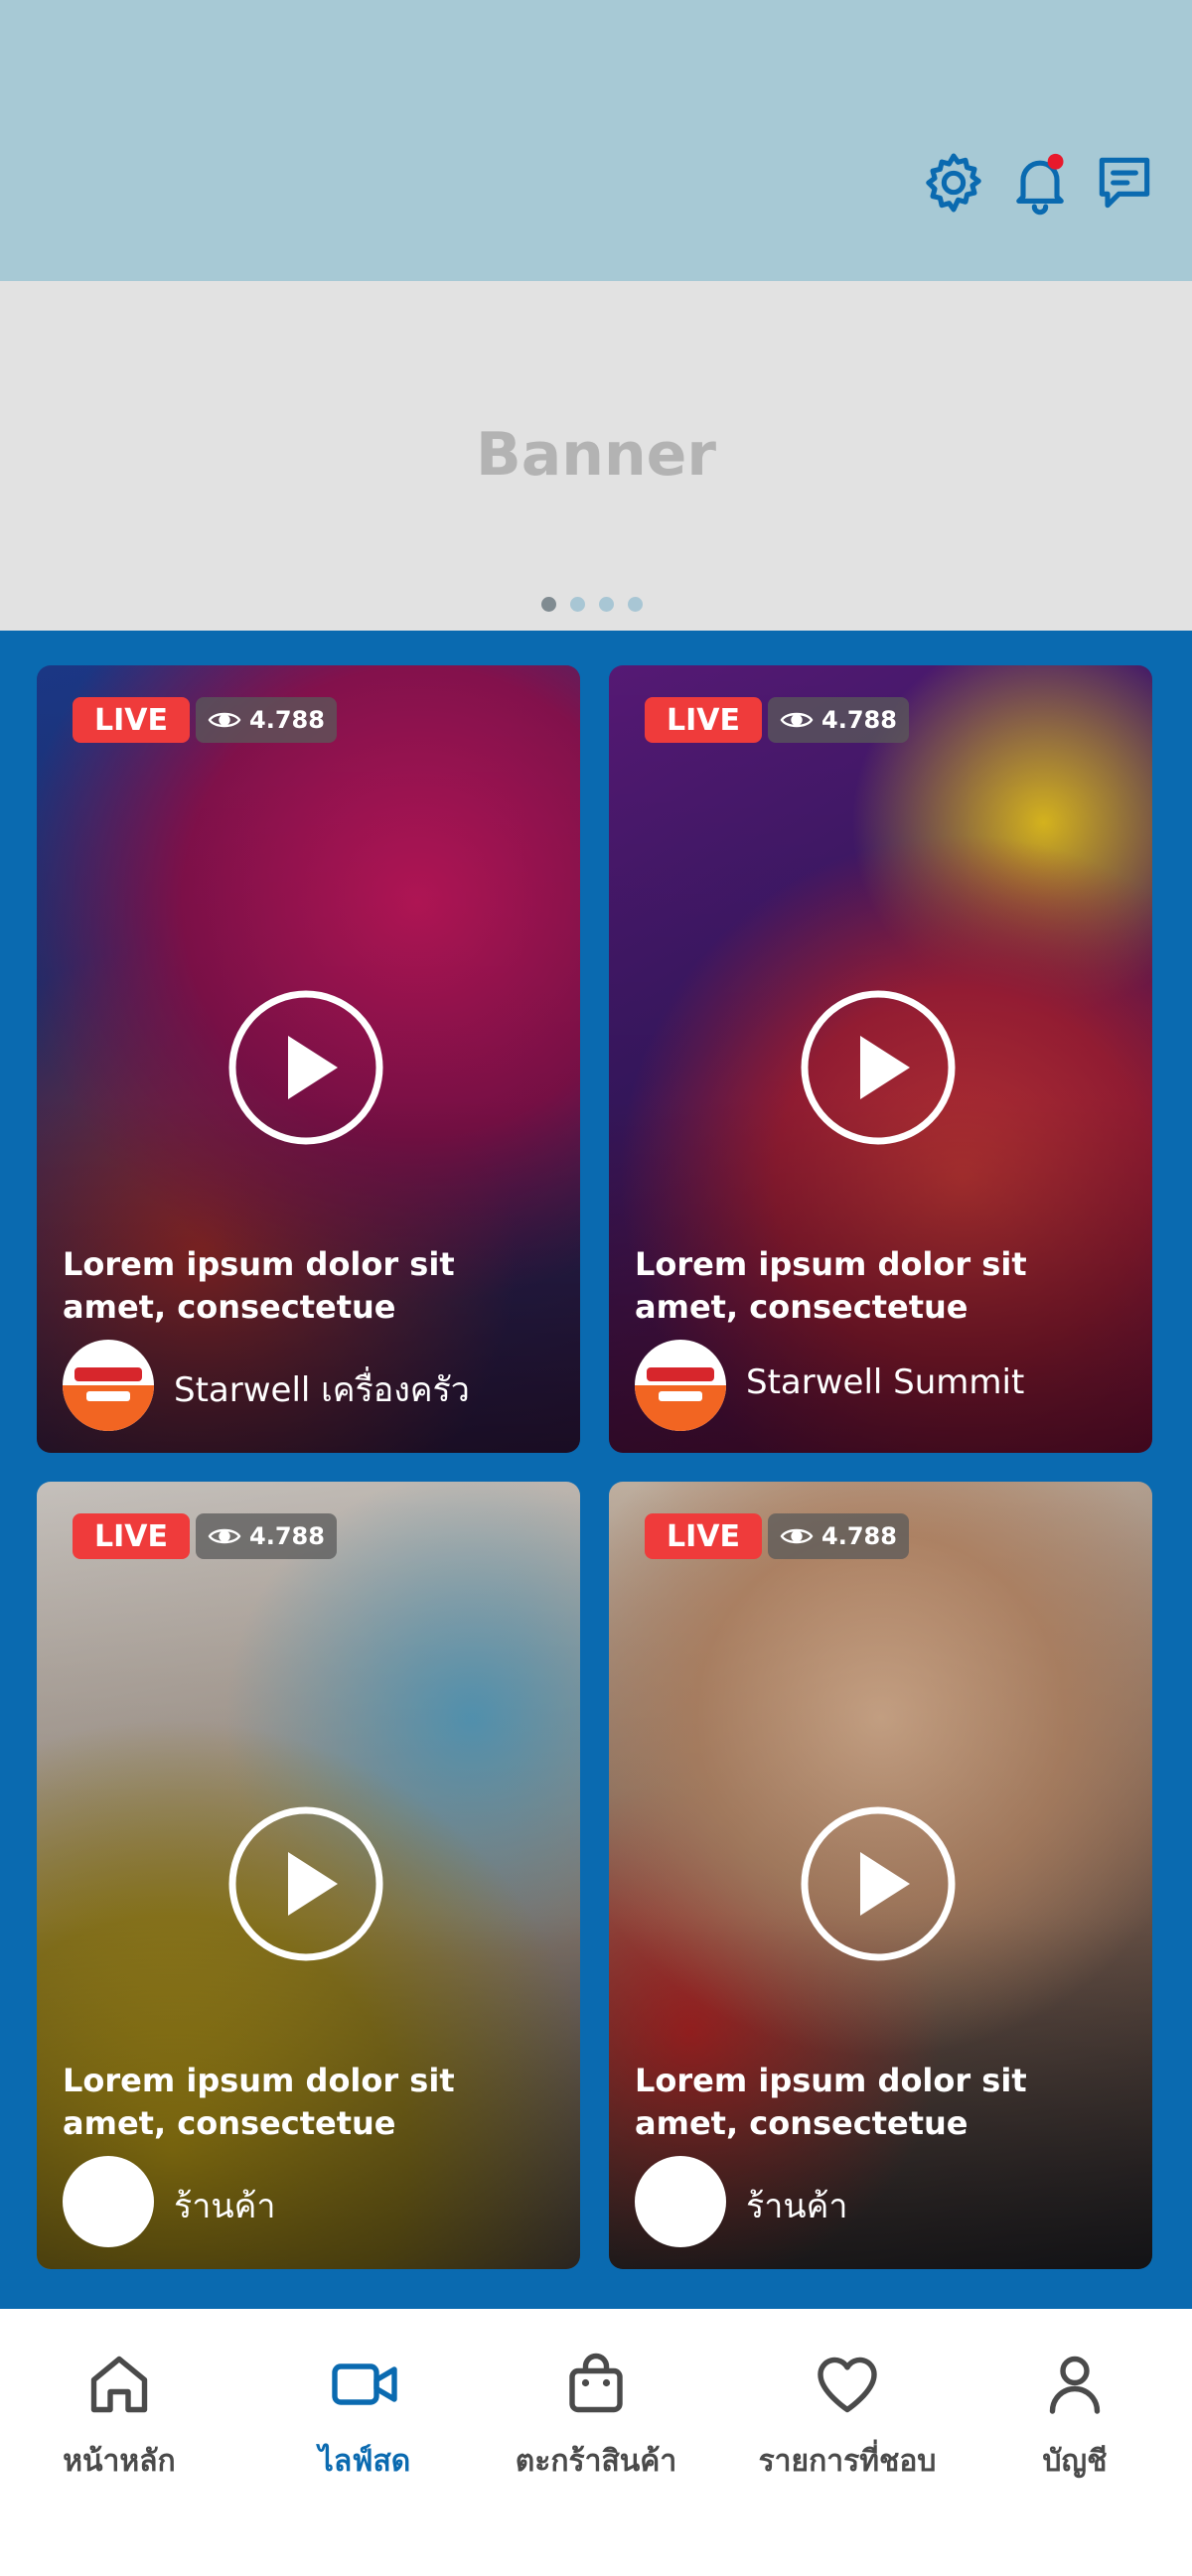  I want to click on banner-label: Banner, so click(596, 455).